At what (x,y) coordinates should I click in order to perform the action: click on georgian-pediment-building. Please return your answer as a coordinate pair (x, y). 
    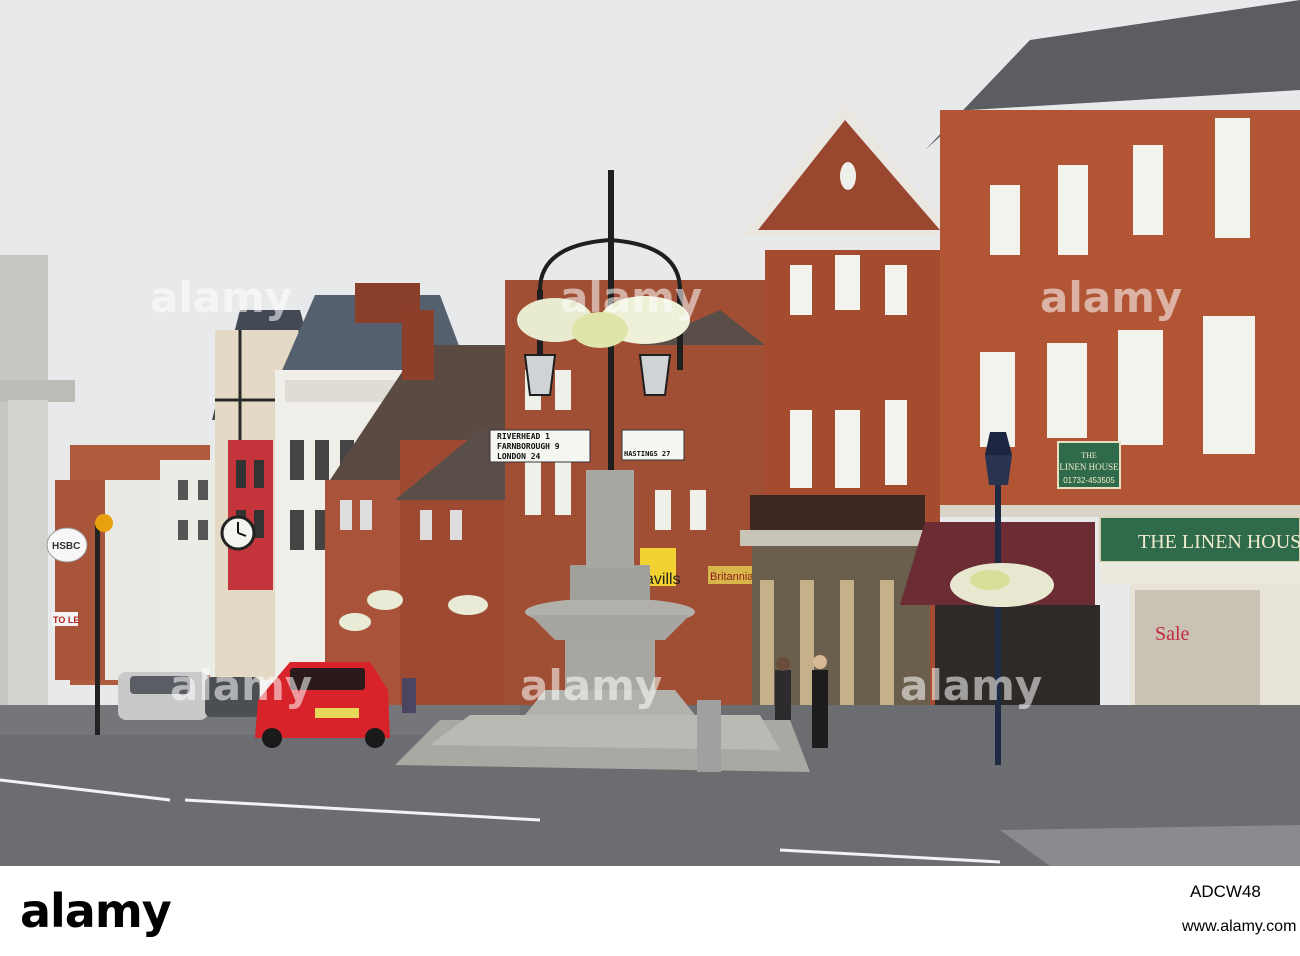
    Looking at the image, I should click on (847, 419).